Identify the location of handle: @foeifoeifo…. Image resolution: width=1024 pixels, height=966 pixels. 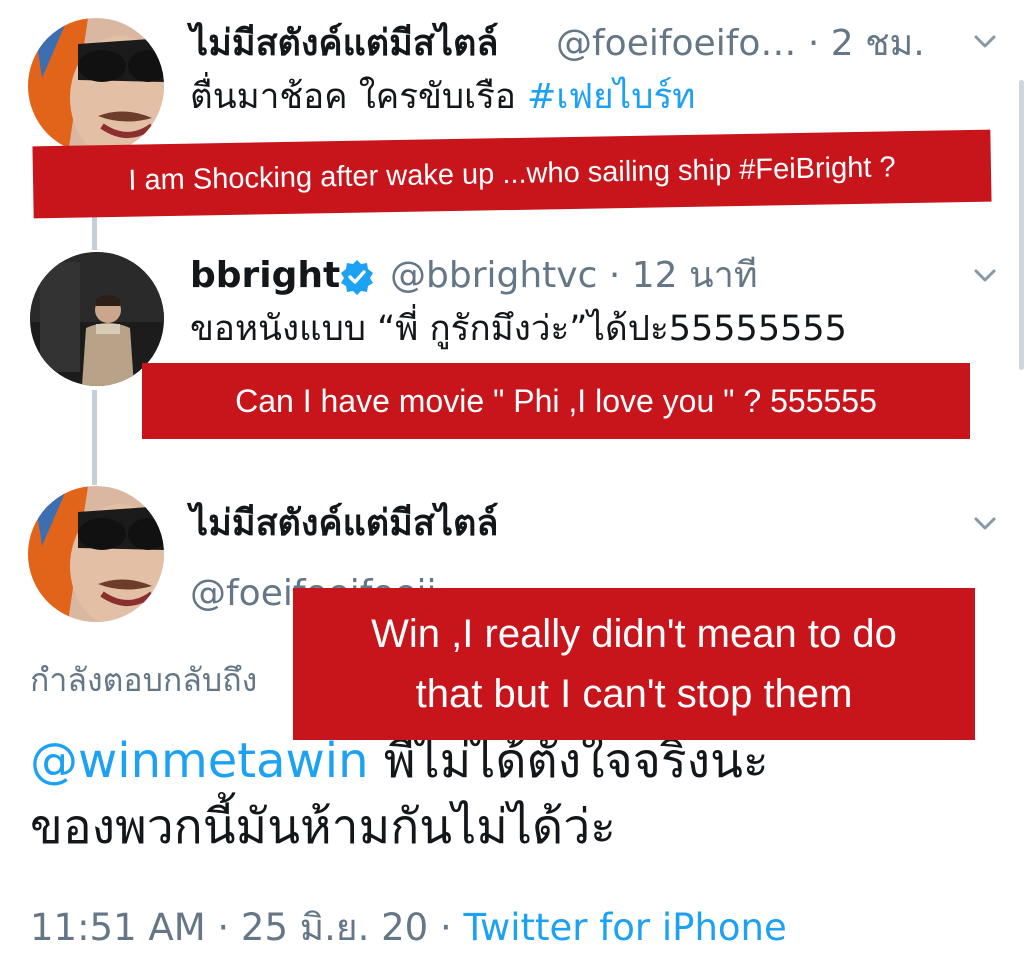
(676, 43).